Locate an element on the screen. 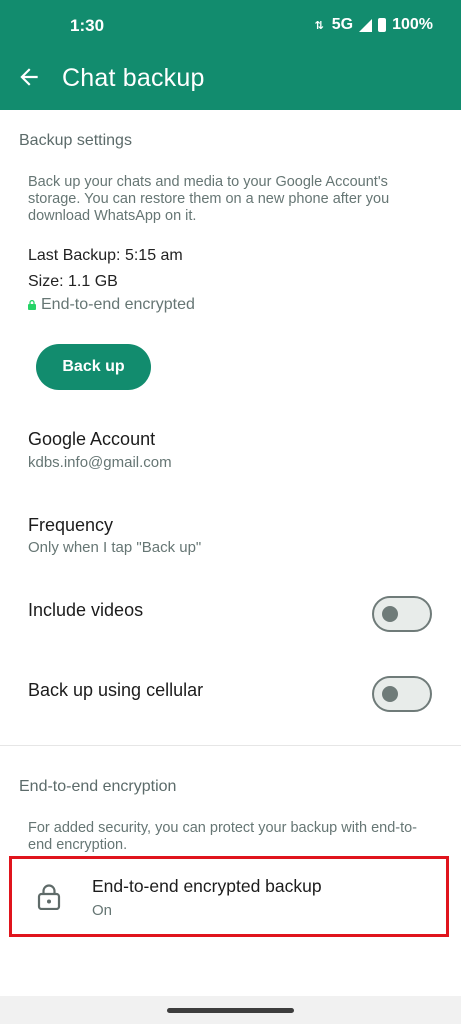  highlight-box is located at coordinates (229, 896).